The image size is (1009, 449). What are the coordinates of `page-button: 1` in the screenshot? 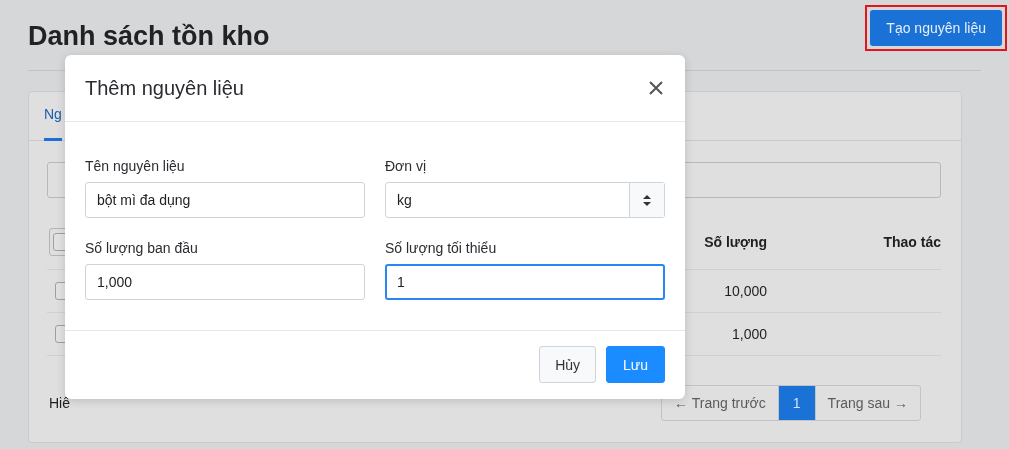 It's located at (796, 403).